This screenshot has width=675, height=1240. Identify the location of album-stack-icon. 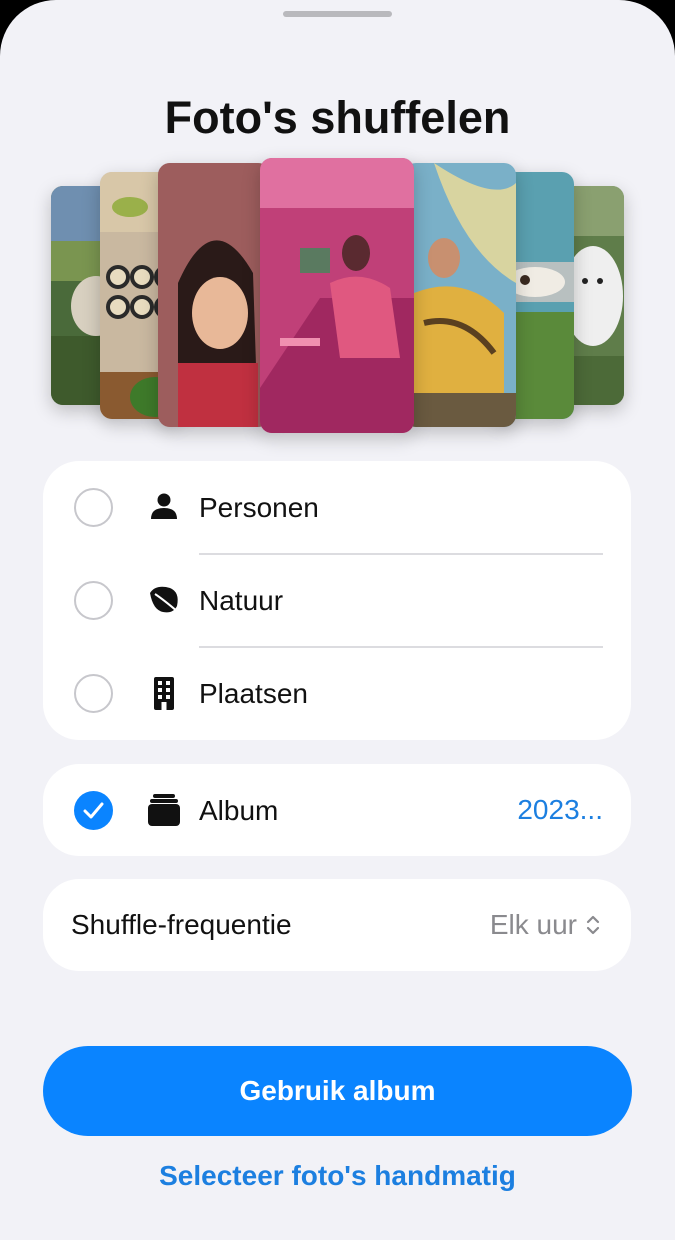
(164, 810).